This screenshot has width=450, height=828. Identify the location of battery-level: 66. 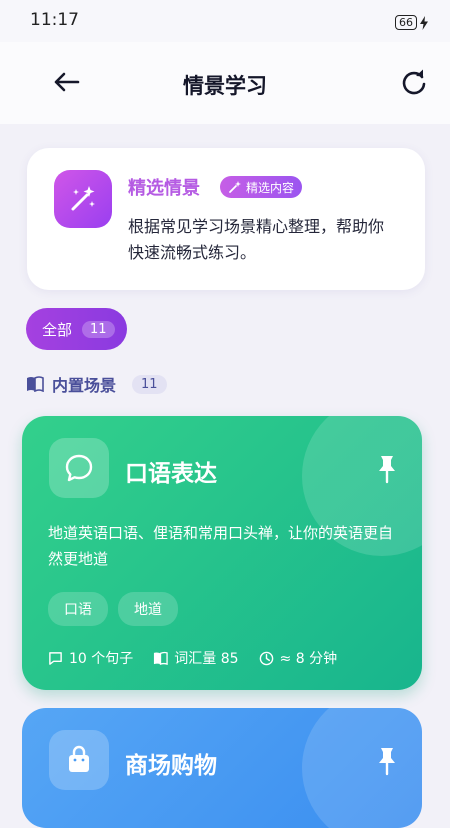
(406, 22).